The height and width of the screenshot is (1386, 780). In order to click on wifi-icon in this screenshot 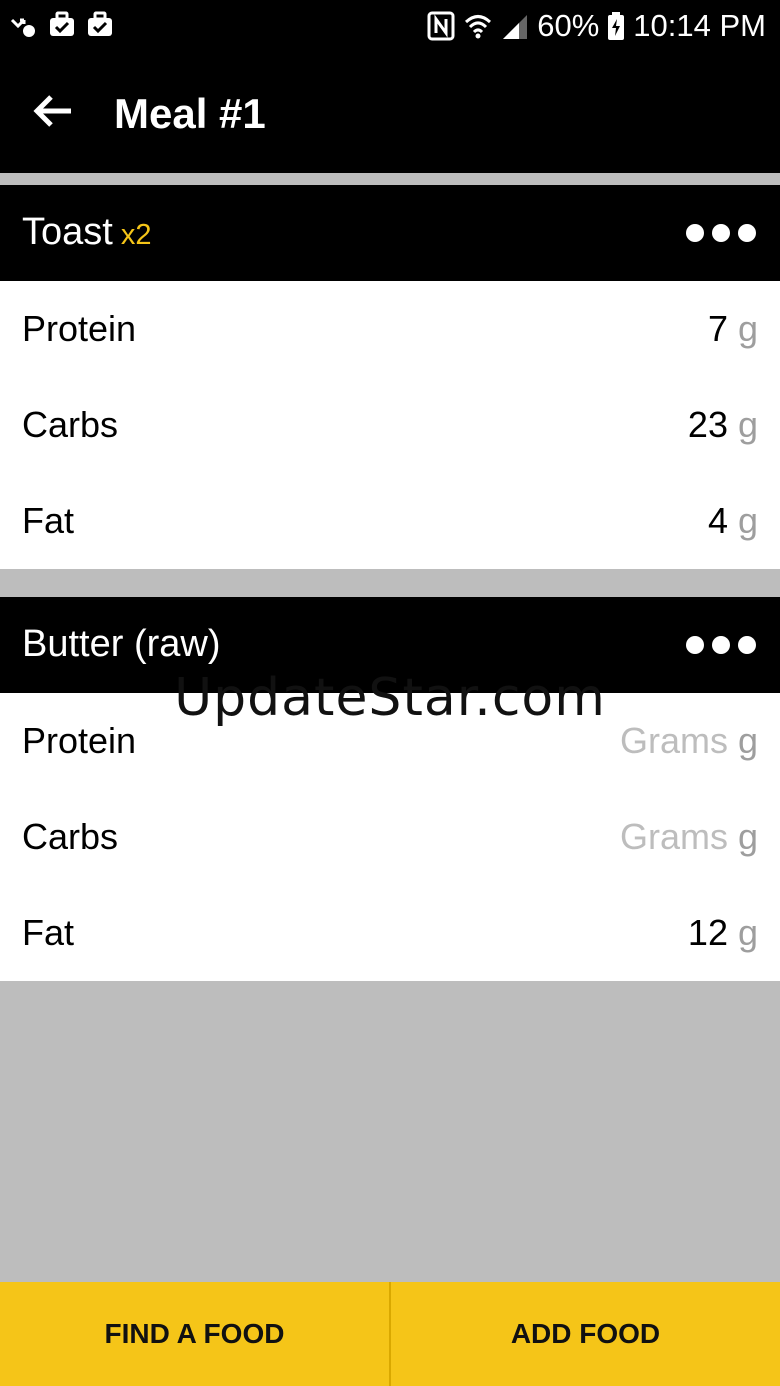, I will do `click(478, 27)`.